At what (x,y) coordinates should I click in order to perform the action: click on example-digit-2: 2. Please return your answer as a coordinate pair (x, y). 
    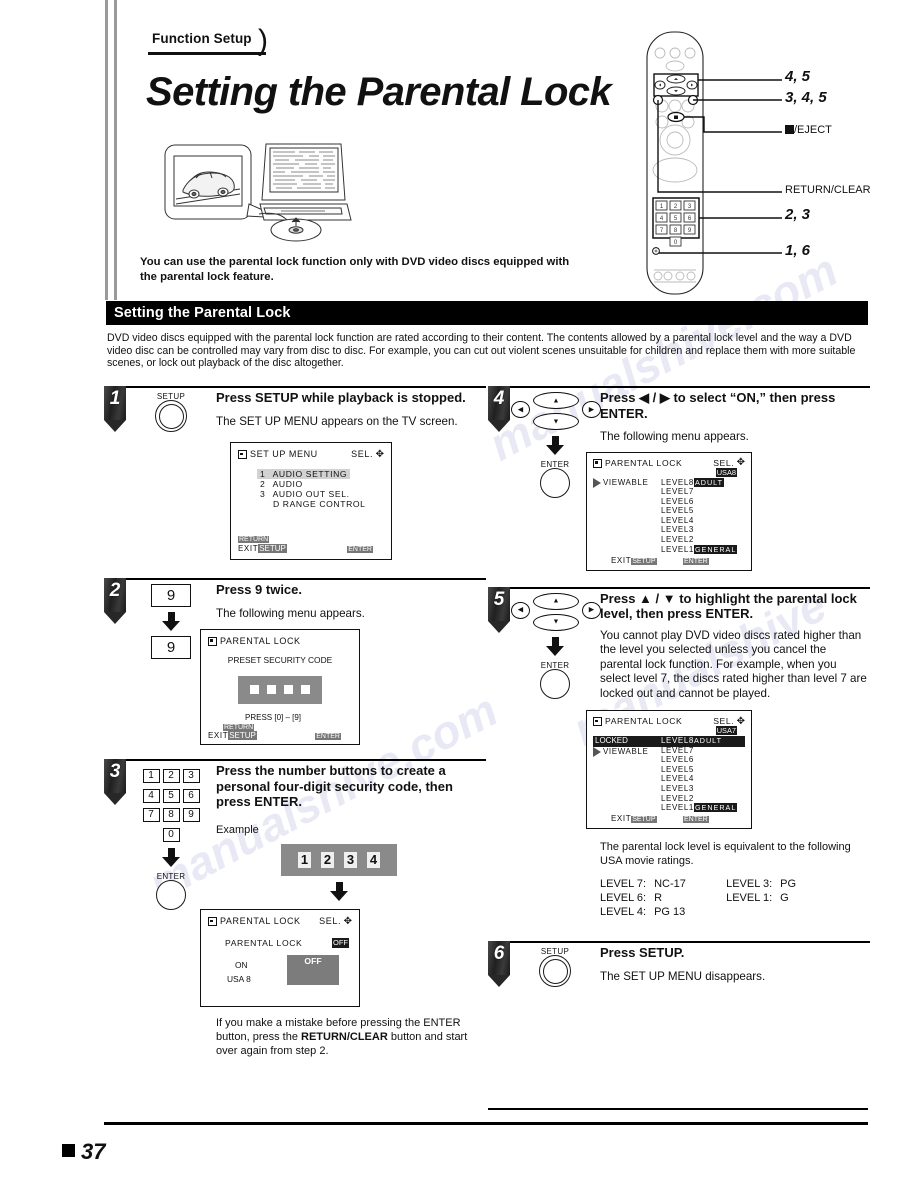
    Looking at the image, I should click on (327, 860).